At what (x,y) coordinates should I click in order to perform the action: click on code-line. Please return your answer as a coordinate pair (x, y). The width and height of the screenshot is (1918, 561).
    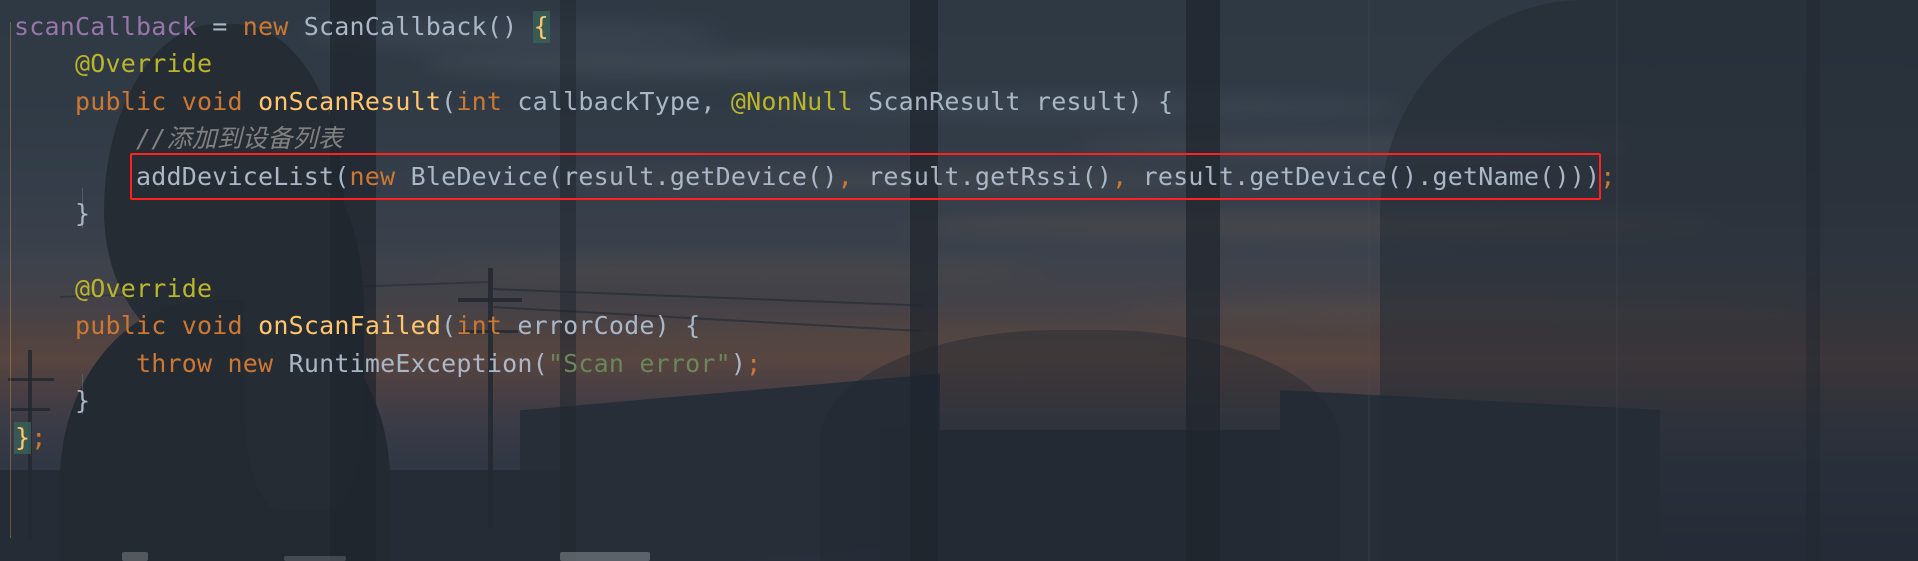
    Looking at the image, I should click on (959, 250).